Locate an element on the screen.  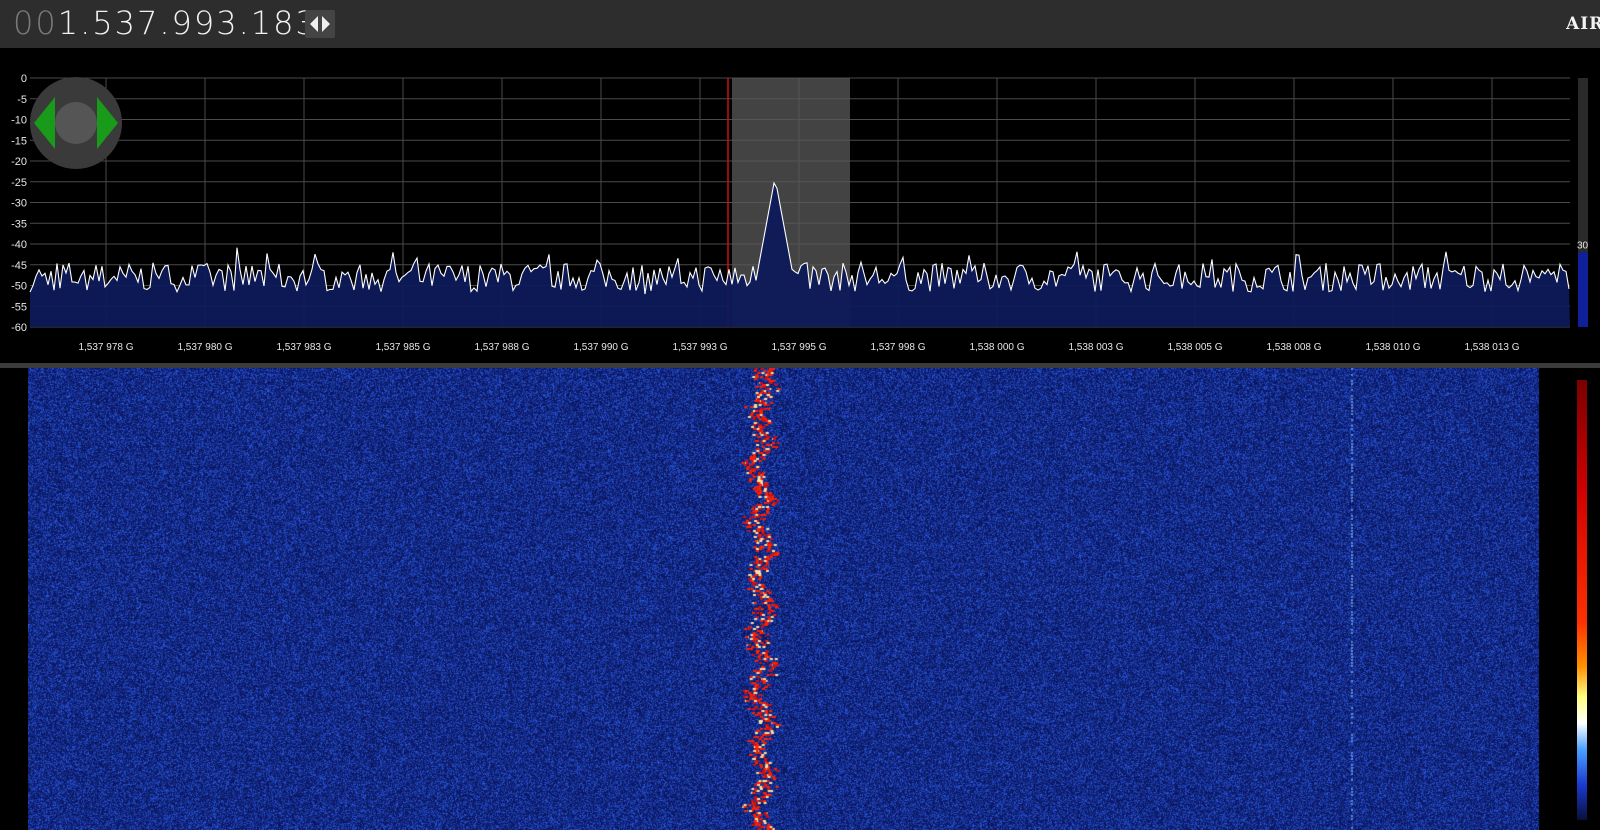
frequency-label: 1,537 990 G is located at coordinates (600, 347).